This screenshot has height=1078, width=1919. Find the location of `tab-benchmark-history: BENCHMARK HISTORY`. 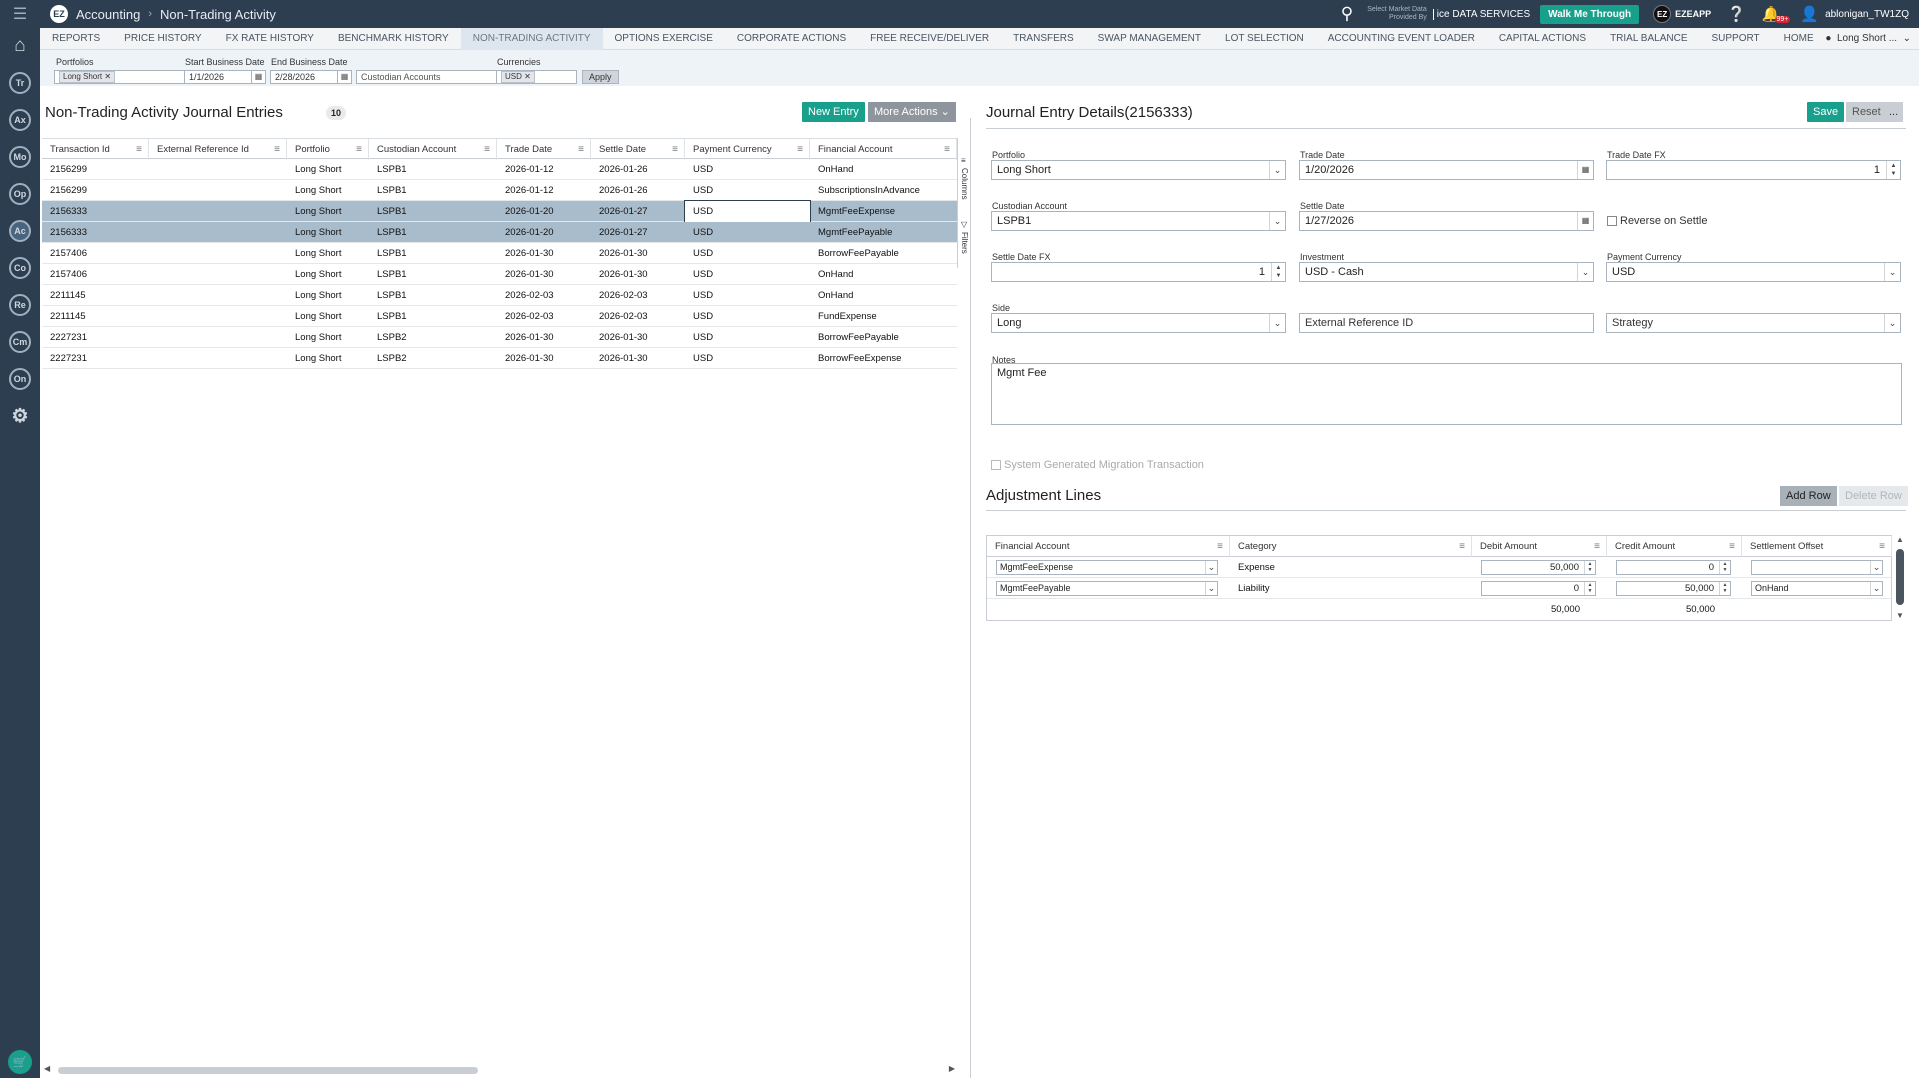

tab-benchmark-history: BENCHMARK HISTORY is located at coordinates (393, 39).